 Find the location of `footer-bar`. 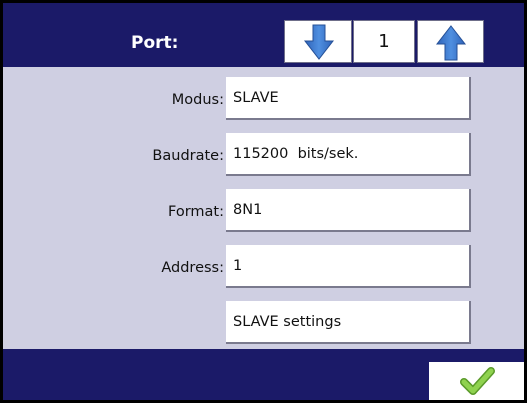

footer-bar is located at coordinates (263, 374).